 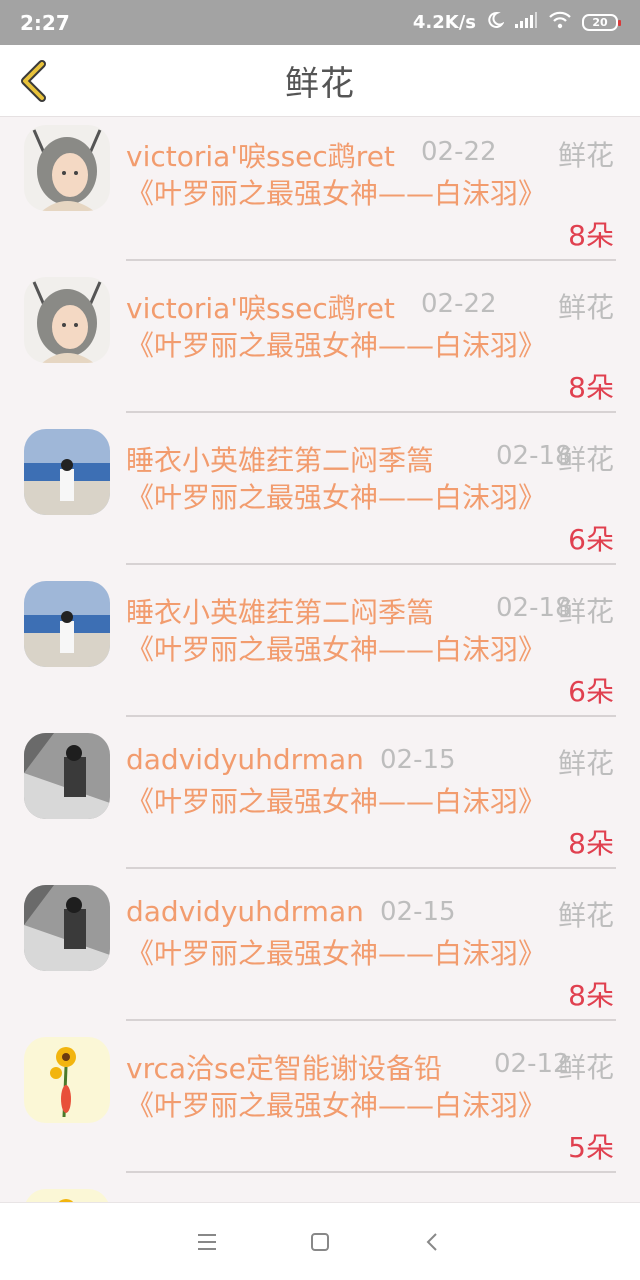 I want to click on system-back-button, so click(x=433, y=1242).